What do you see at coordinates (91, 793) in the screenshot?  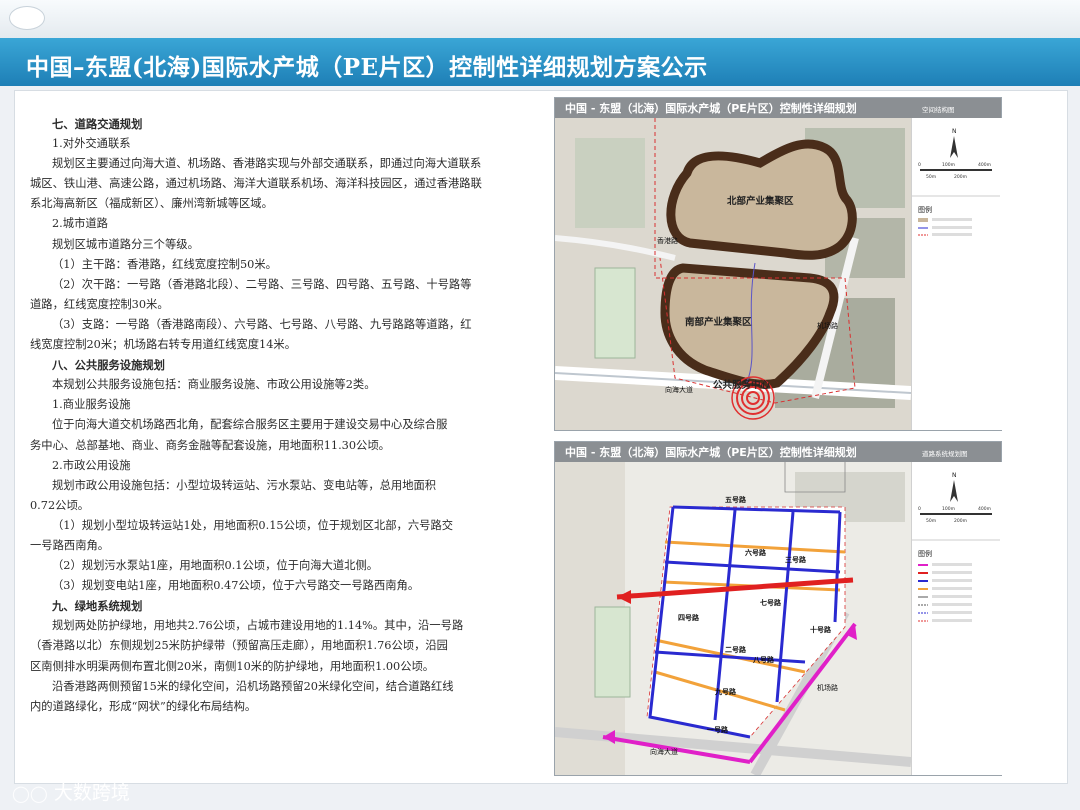 I see `brand-name: 大数跨境` at bounding box center [91, 793].